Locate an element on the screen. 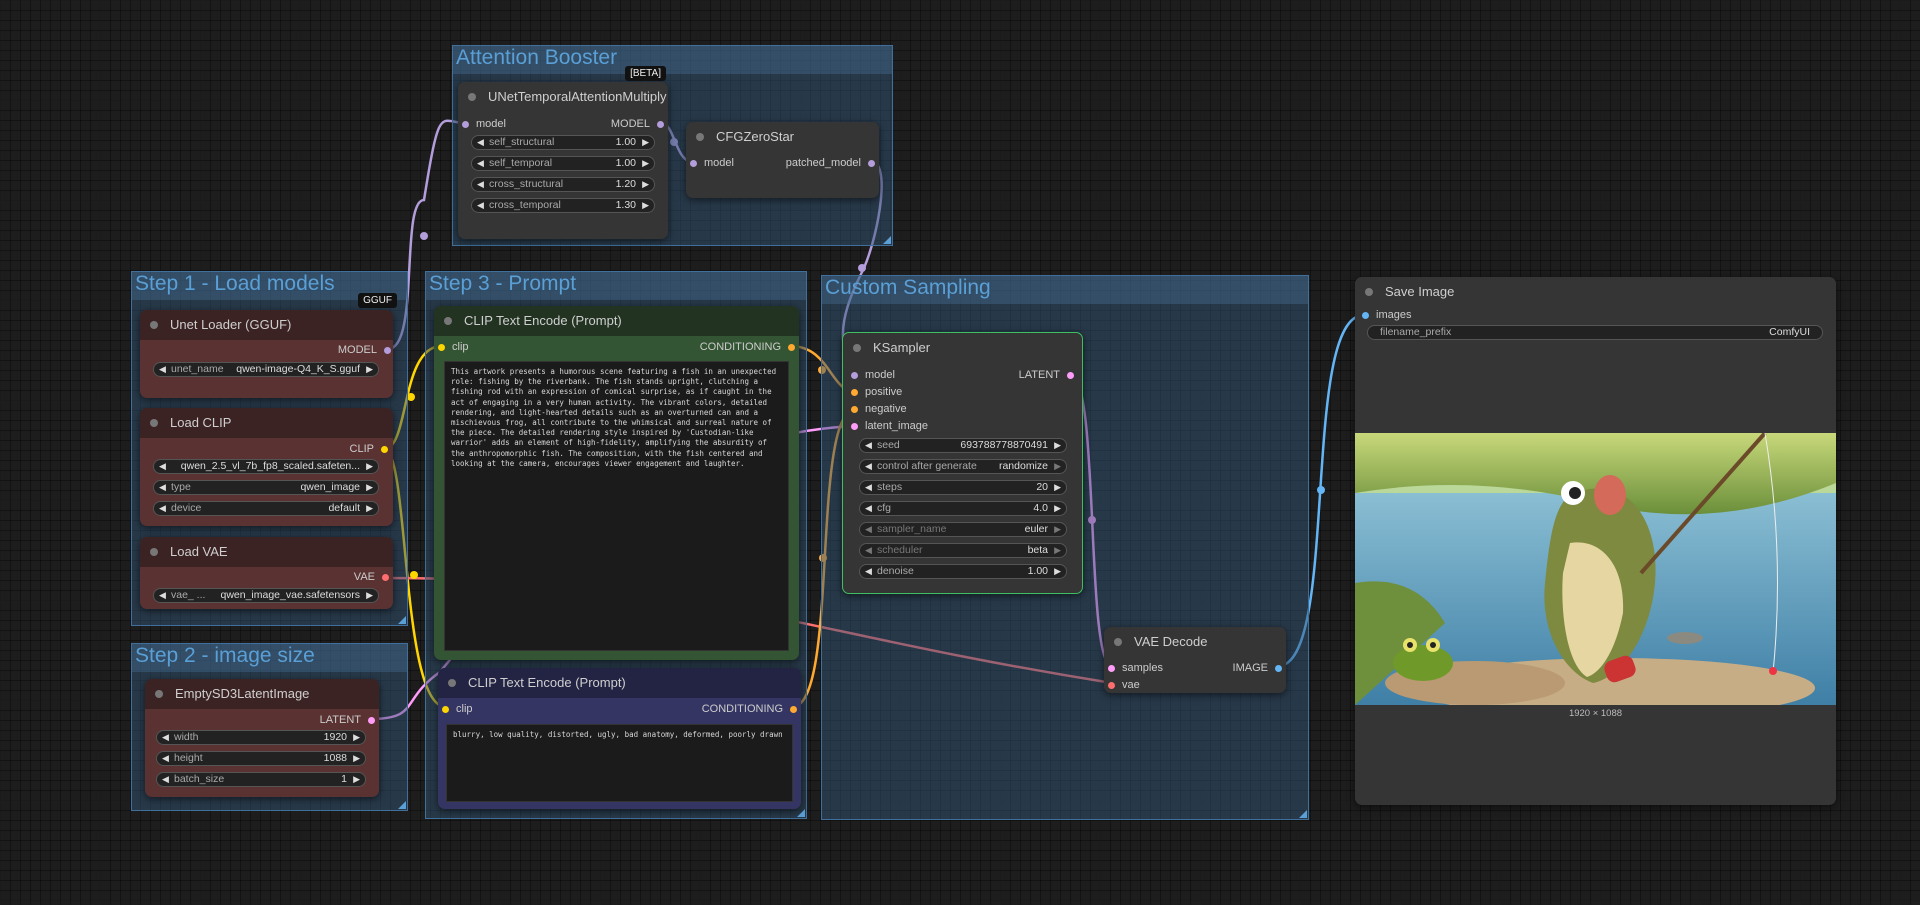 The width and height of the screenshot is (1920, 905). node-title: Save Image is located at coordinates (1595, 292).